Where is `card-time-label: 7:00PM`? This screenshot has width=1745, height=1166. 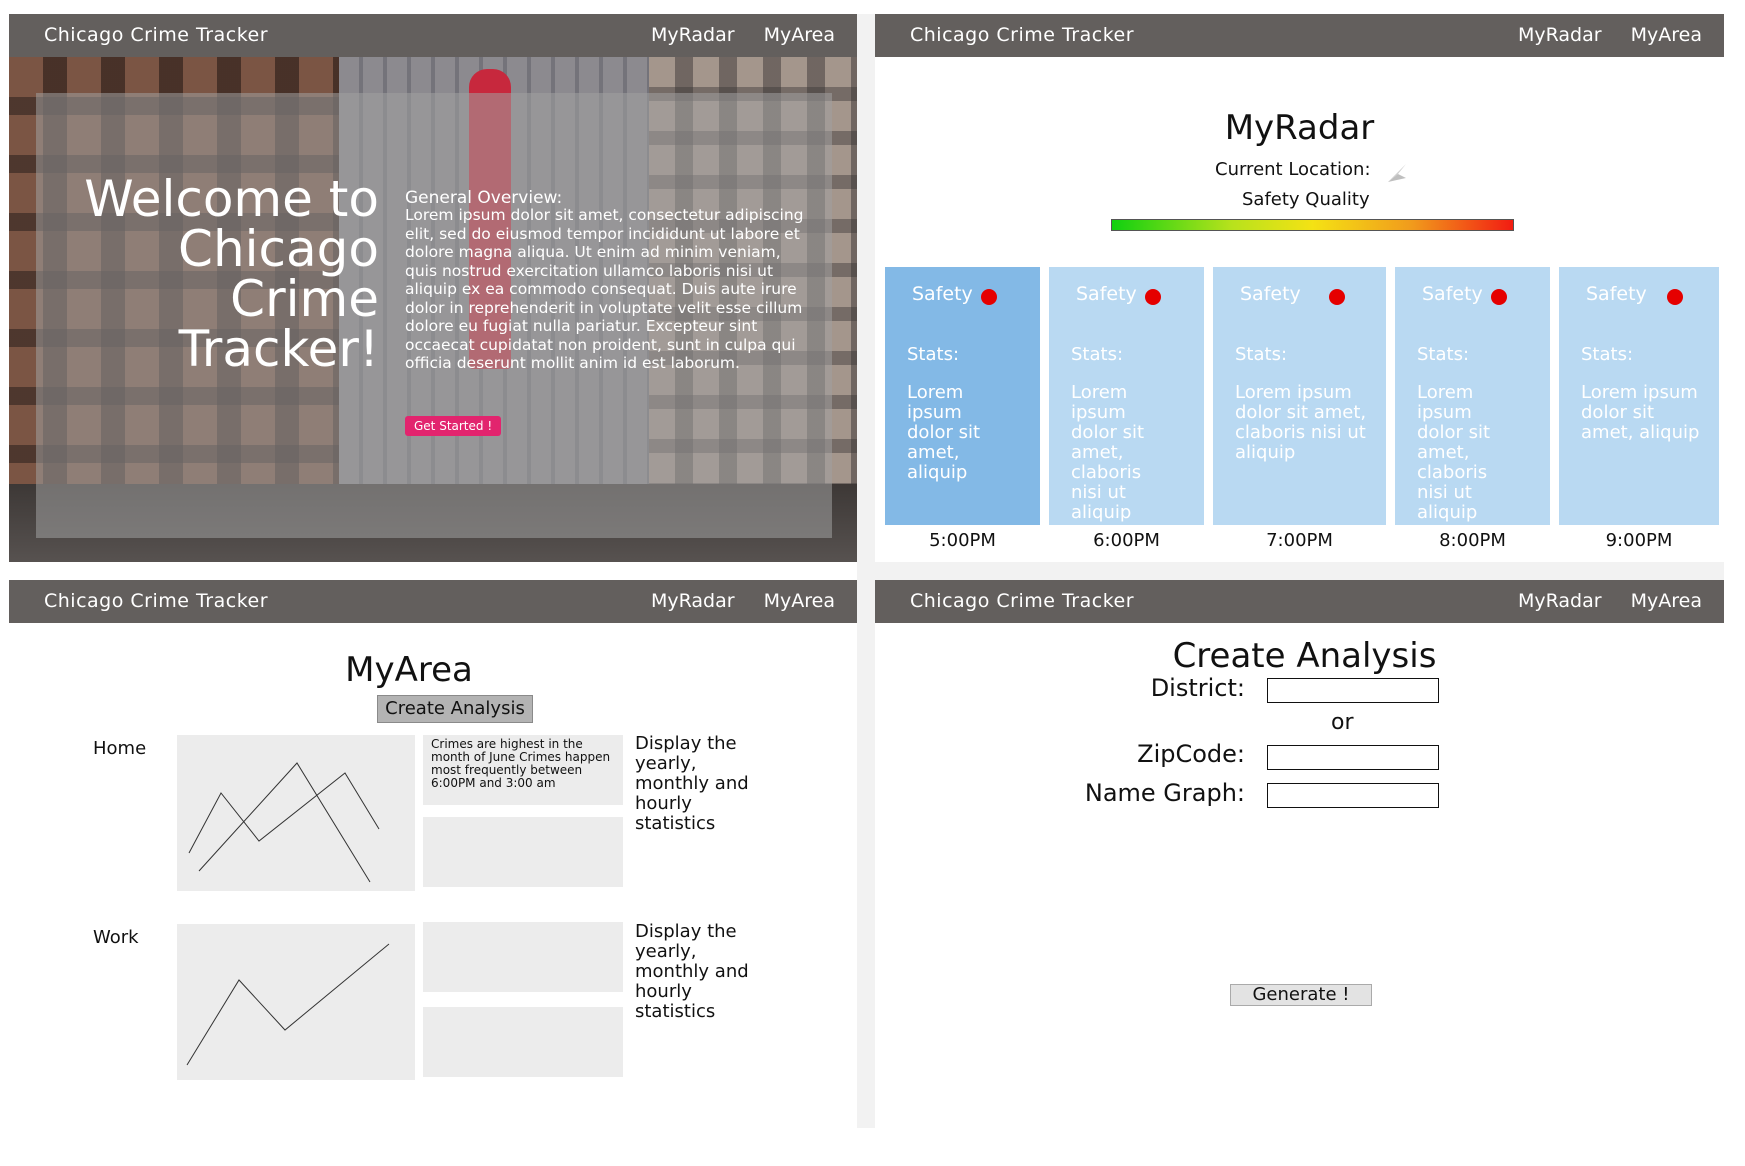
card-time-label: 7:00PM is located at coordinates (1299, 540).